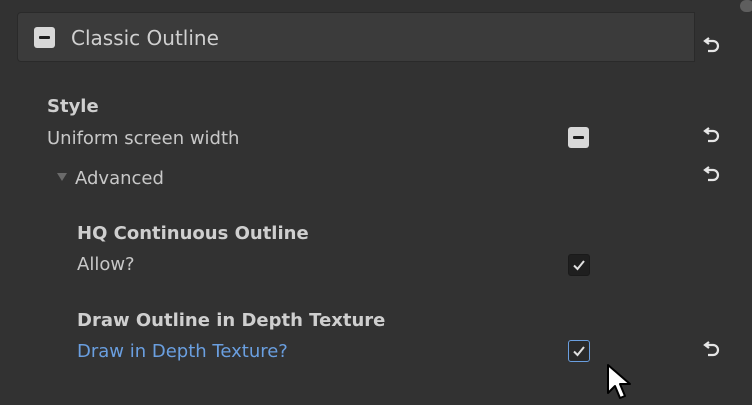 This screenshot has width=752, height=405. I want to click on draw-in-depth-texture-checkbox, so click(579, 351).